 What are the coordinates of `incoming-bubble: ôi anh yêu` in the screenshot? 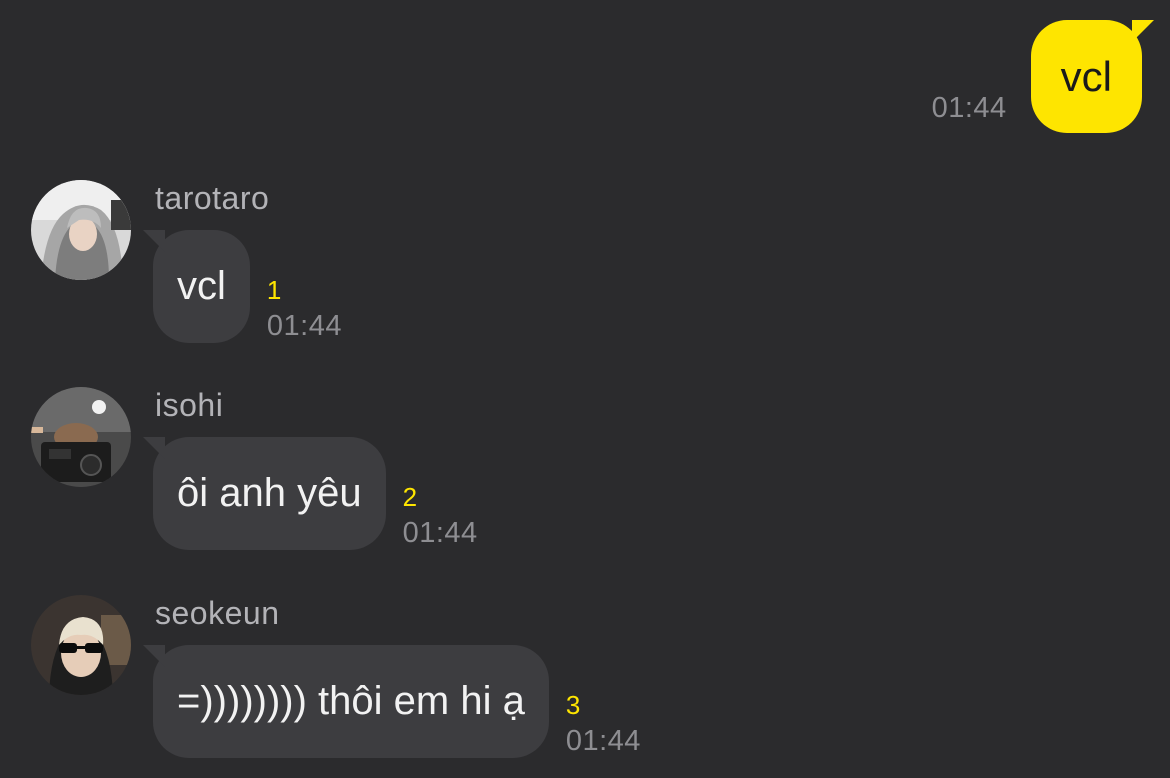 It's located at (264, 493).